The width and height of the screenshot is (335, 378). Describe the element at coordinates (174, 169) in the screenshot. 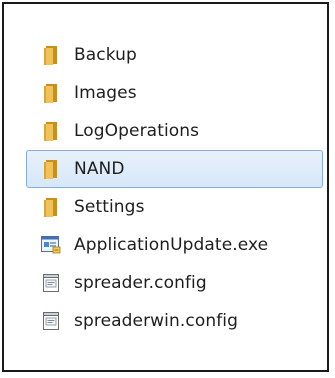

I see `file-row-nand: NAND` at that location.